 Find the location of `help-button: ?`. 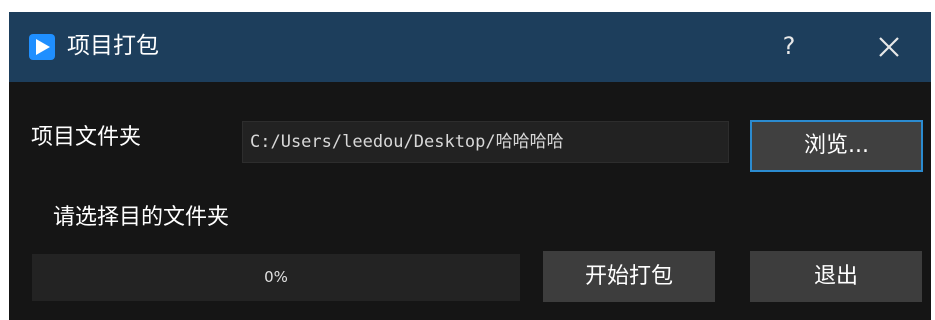

help-button: ? is located at coordinates (789, 46).